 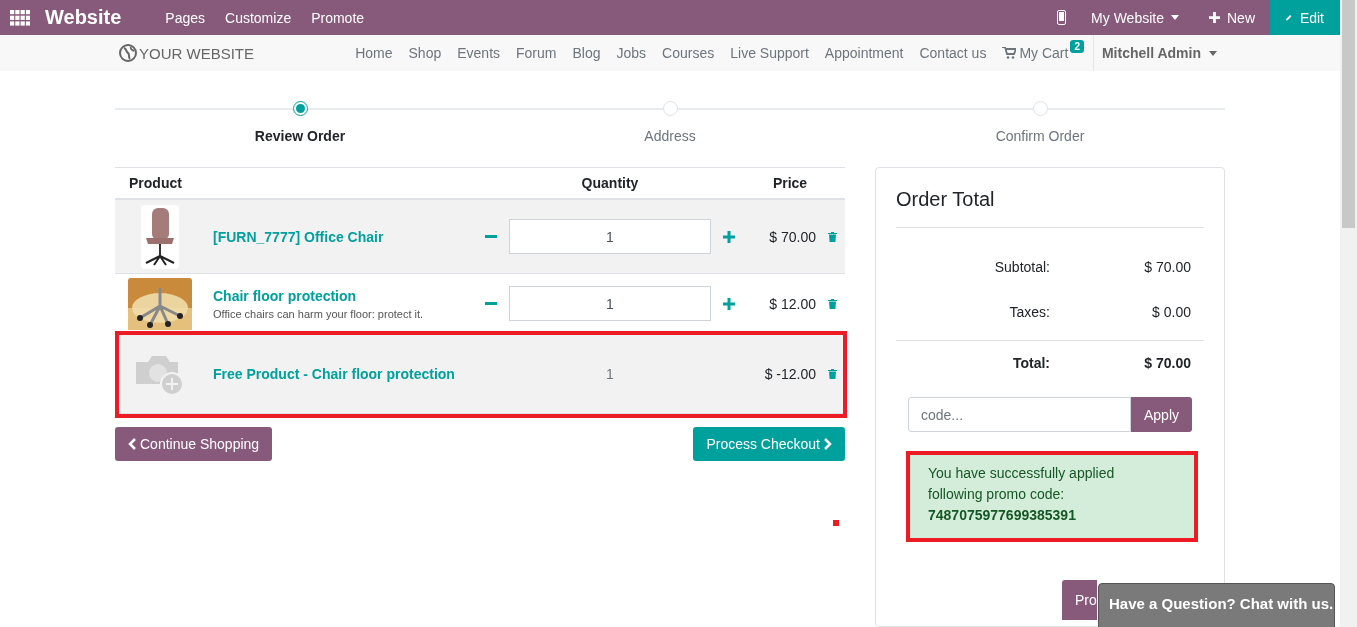 What do you see at coordinates (769, 53) in the screenshot?
I see `nav-link: Live Support` at bounding box center [769, 53].